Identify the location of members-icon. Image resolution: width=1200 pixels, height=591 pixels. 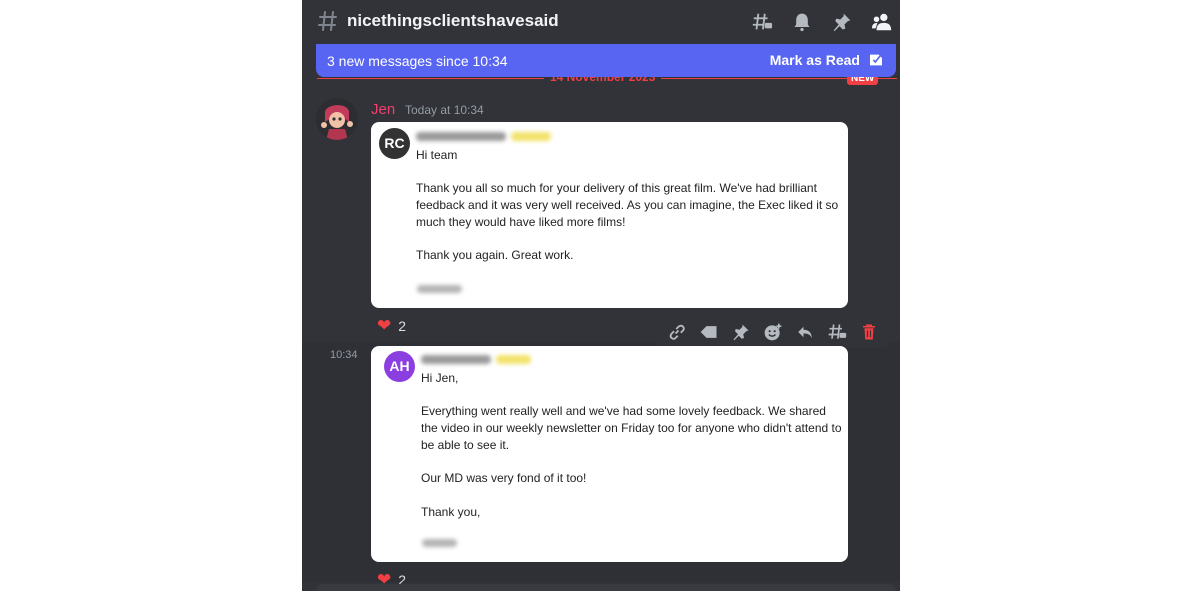
(882, 22).